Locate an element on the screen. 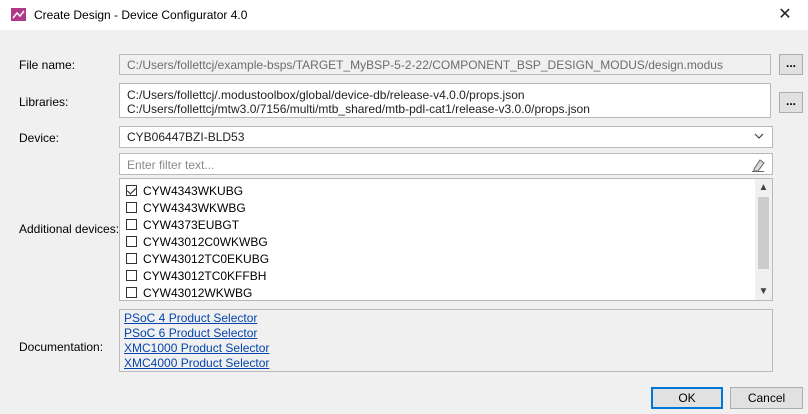  scroll-thumb is located at coordinates (763, 233).